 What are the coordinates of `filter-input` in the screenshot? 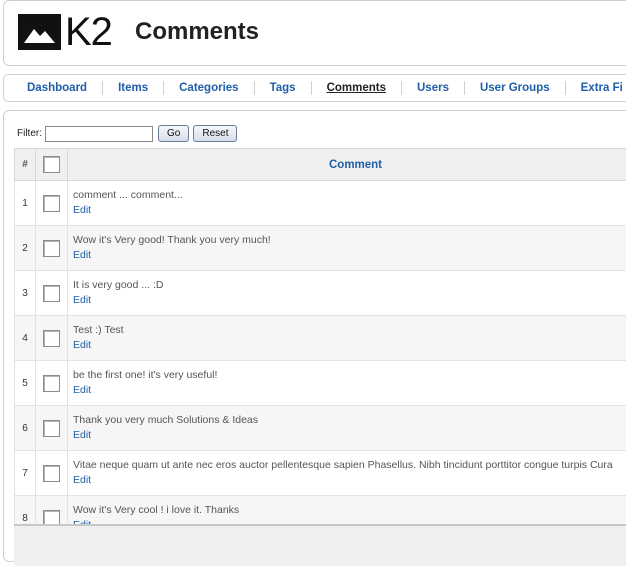 It's located at (99, 134).